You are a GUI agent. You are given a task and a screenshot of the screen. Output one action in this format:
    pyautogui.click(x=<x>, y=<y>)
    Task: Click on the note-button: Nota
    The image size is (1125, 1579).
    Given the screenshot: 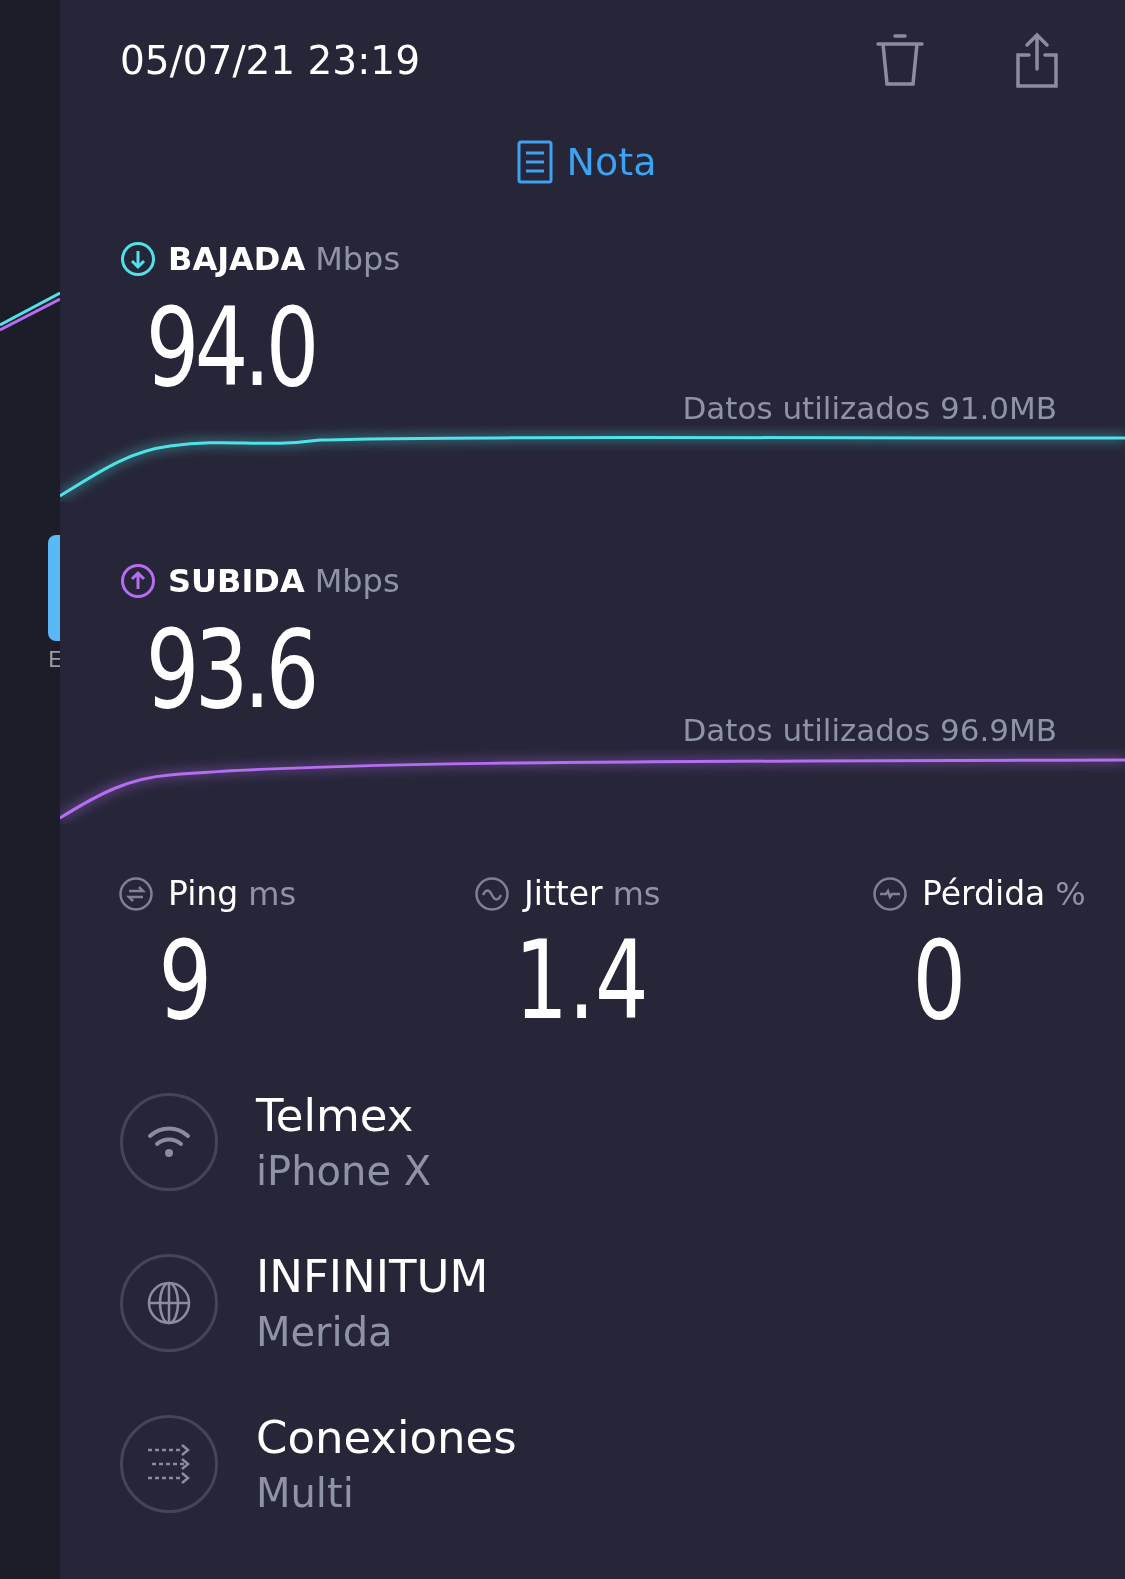 What is the action you would take?
    pyautogui.click(x=586, y=162)
    